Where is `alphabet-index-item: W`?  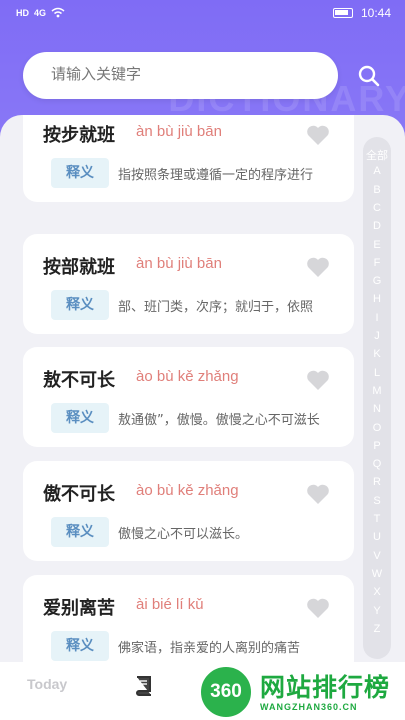
alphabet-index-item: W is located at coordinates (377, 574).